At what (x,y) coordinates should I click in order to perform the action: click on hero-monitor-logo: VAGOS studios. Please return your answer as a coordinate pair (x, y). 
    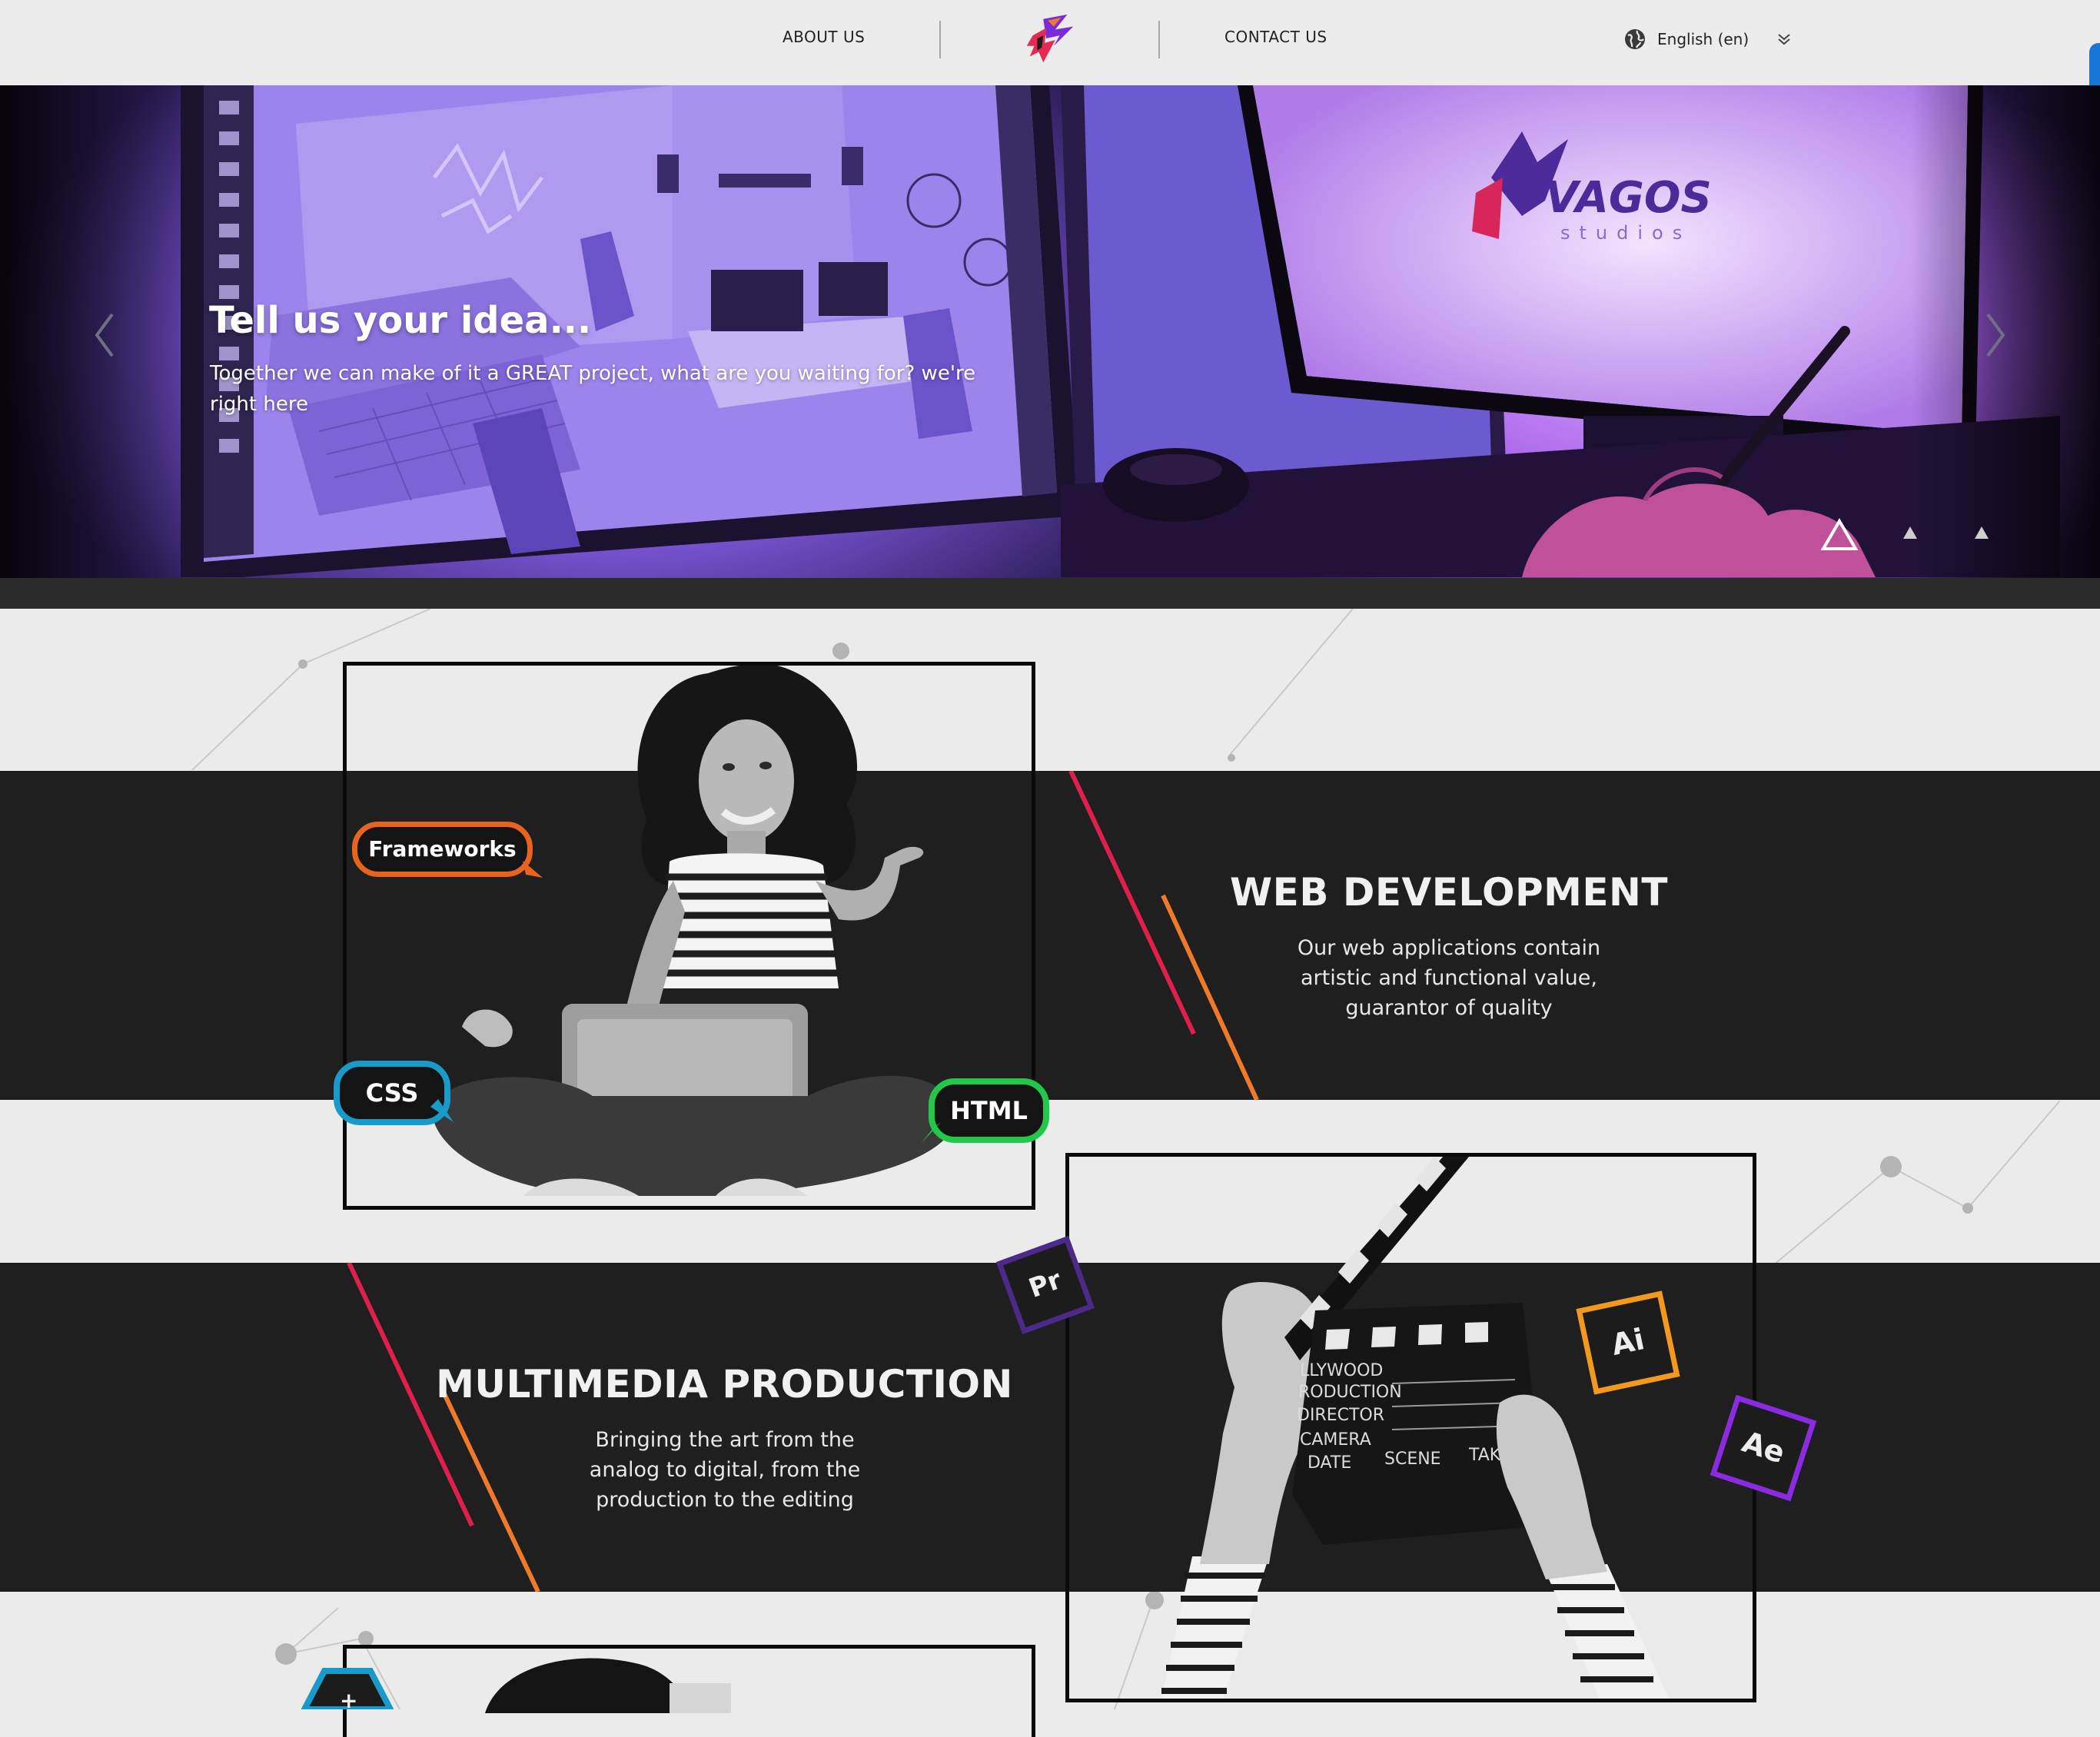
    Looking at the image, I should click on (1560, 331).